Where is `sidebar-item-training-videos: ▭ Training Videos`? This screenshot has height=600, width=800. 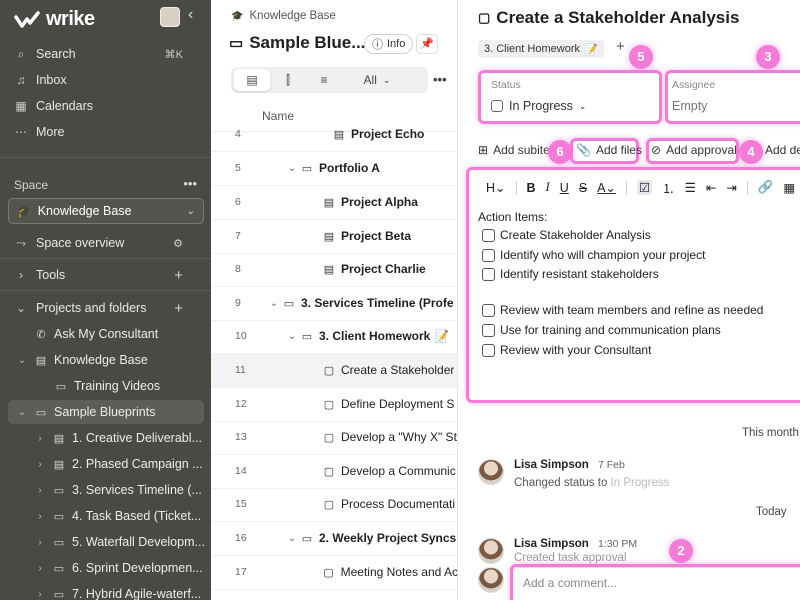 sidebar-item-training-videos: ▭ Training Videos is located at coordinates (105, 386).